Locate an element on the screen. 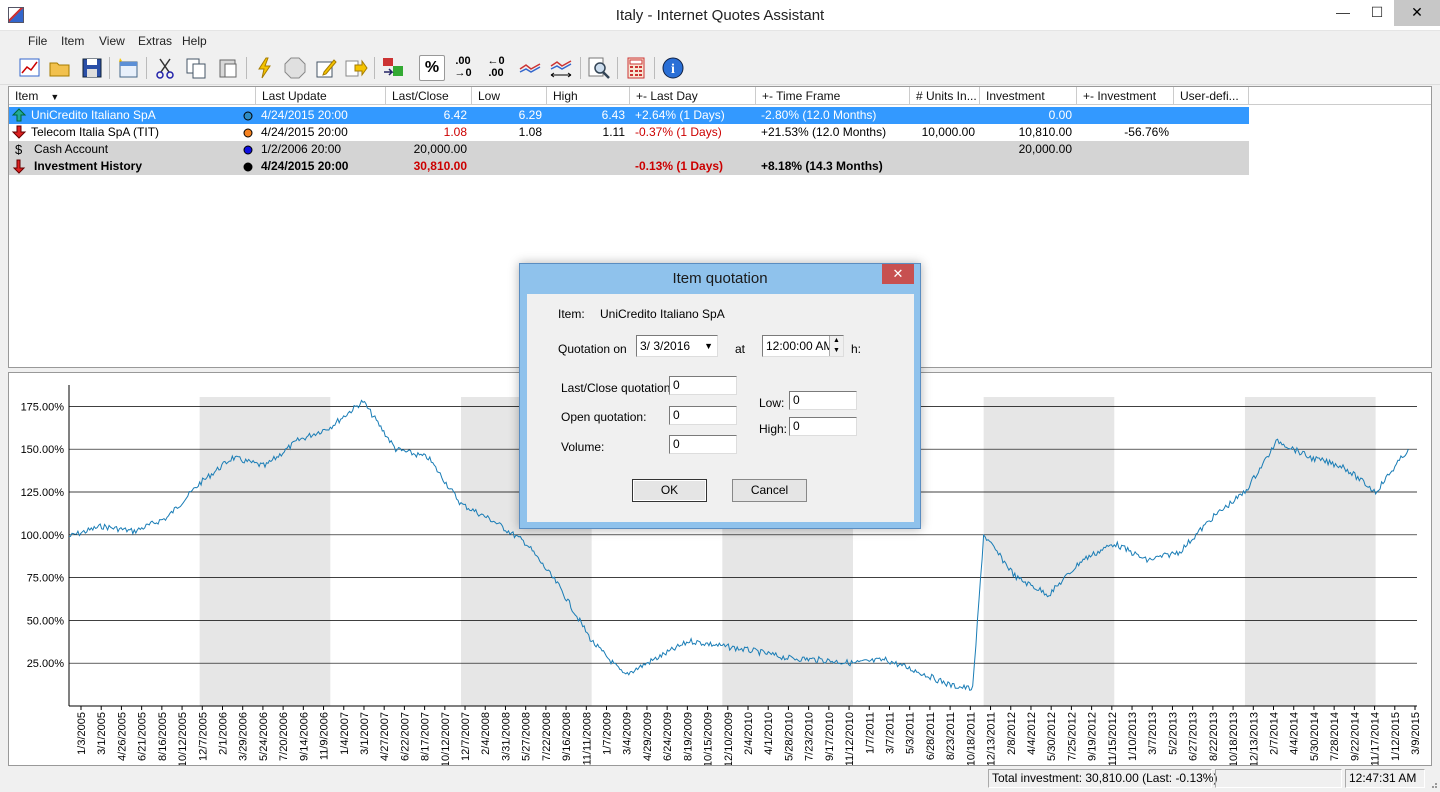 The image size is (1440, 792). menu-extras: Extras is located at coordinates (155, 41).